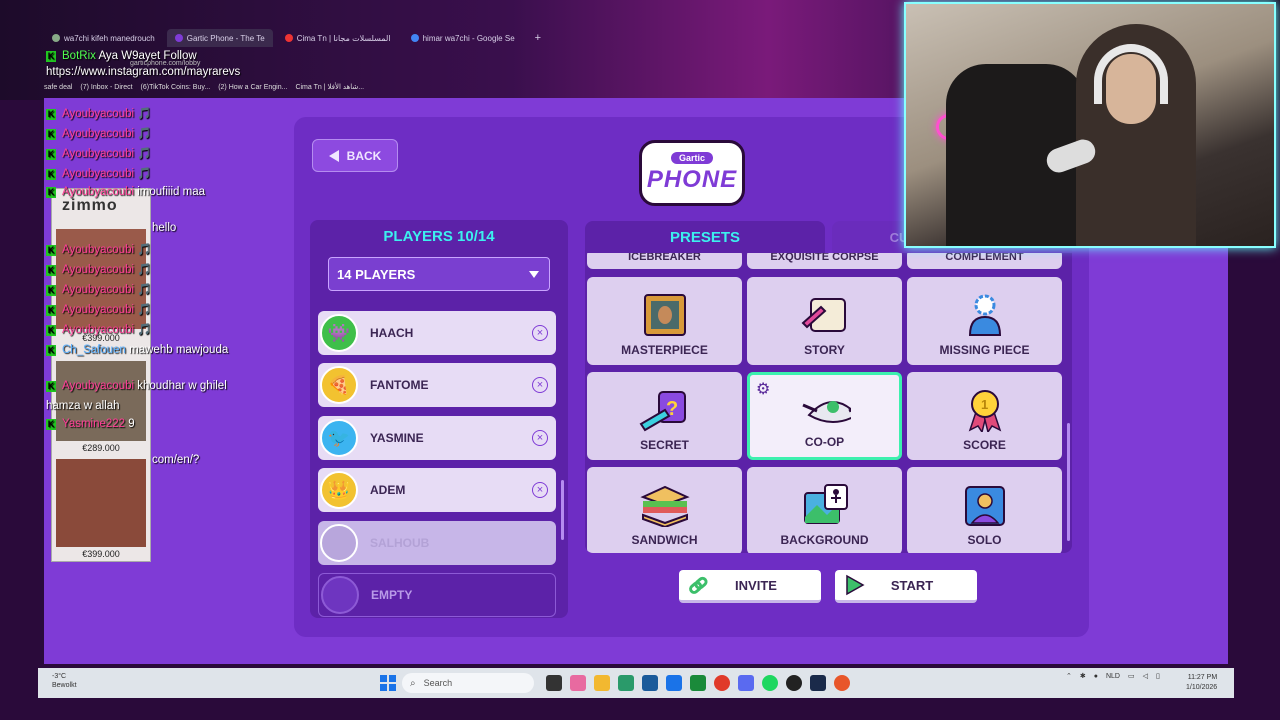  Describe the element at coordinates (842, 683) in the screenshot. I see `media-player-icon` at that location.